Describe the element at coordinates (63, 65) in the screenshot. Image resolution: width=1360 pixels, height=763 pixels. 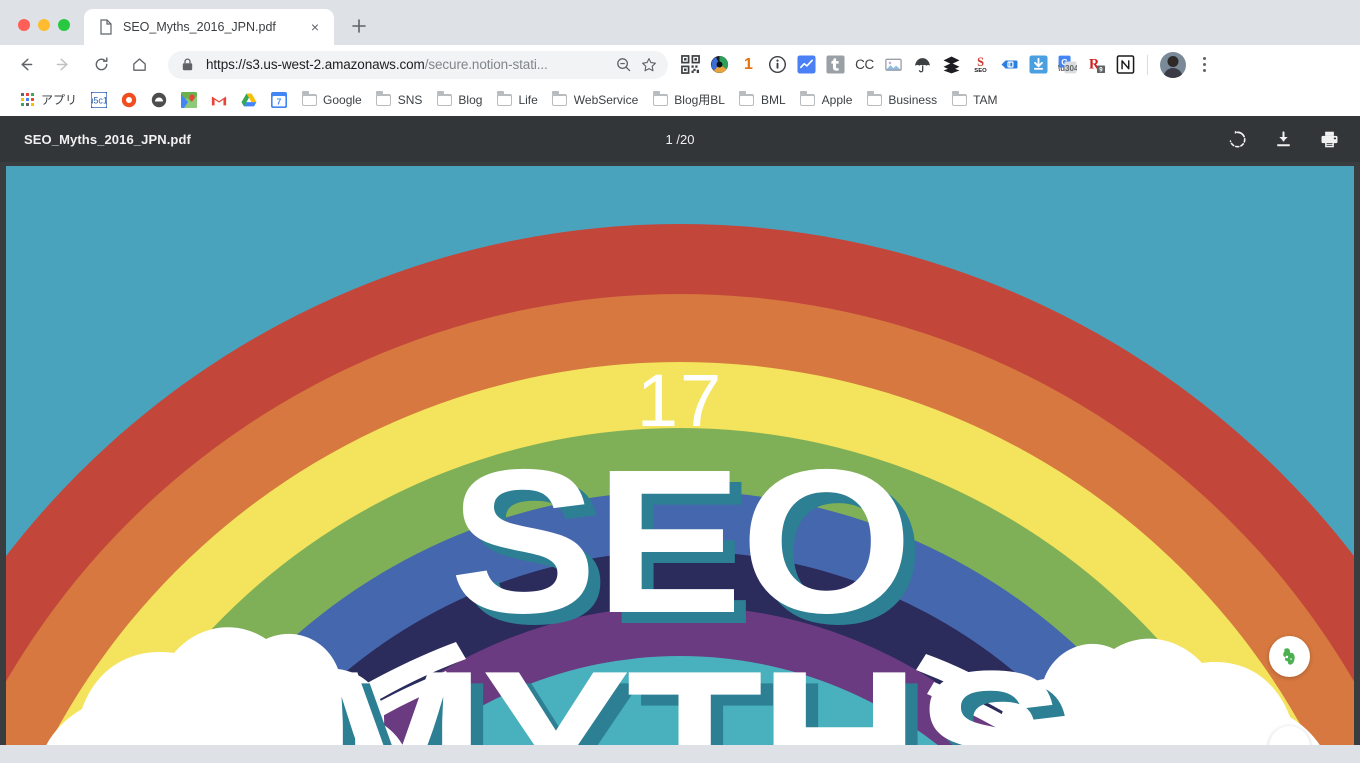
I see `forward-button` at that location.